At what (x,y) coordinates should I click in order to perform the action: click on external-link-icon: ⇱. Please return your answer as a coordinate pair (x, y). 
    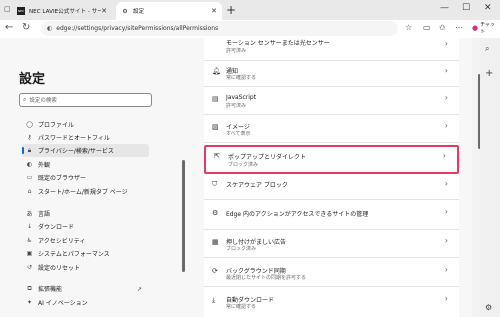
    Looking at the image, I should click on (217, 156).